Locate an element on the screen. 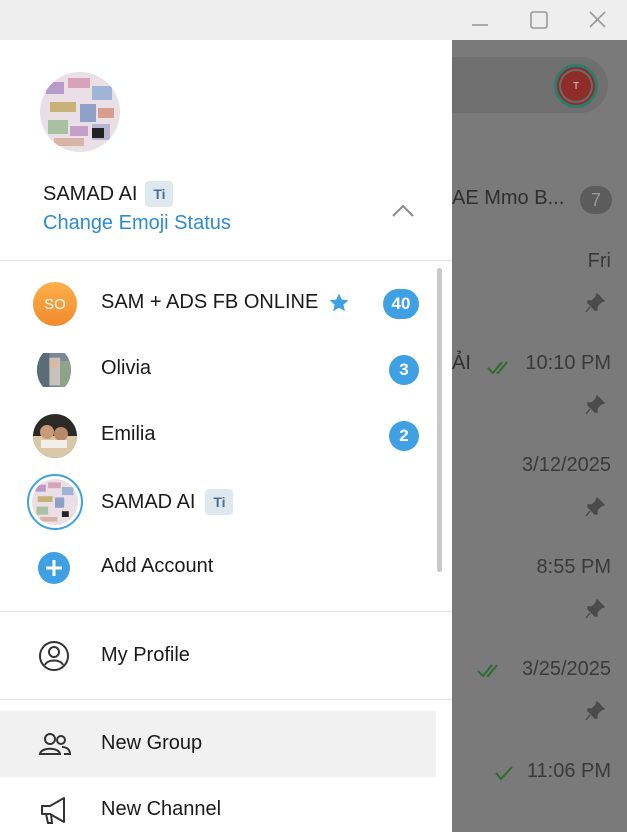 Image resolution: width=627 pixels, height=832 pixels. story-avatar: T is located at coordinates (576, 86).